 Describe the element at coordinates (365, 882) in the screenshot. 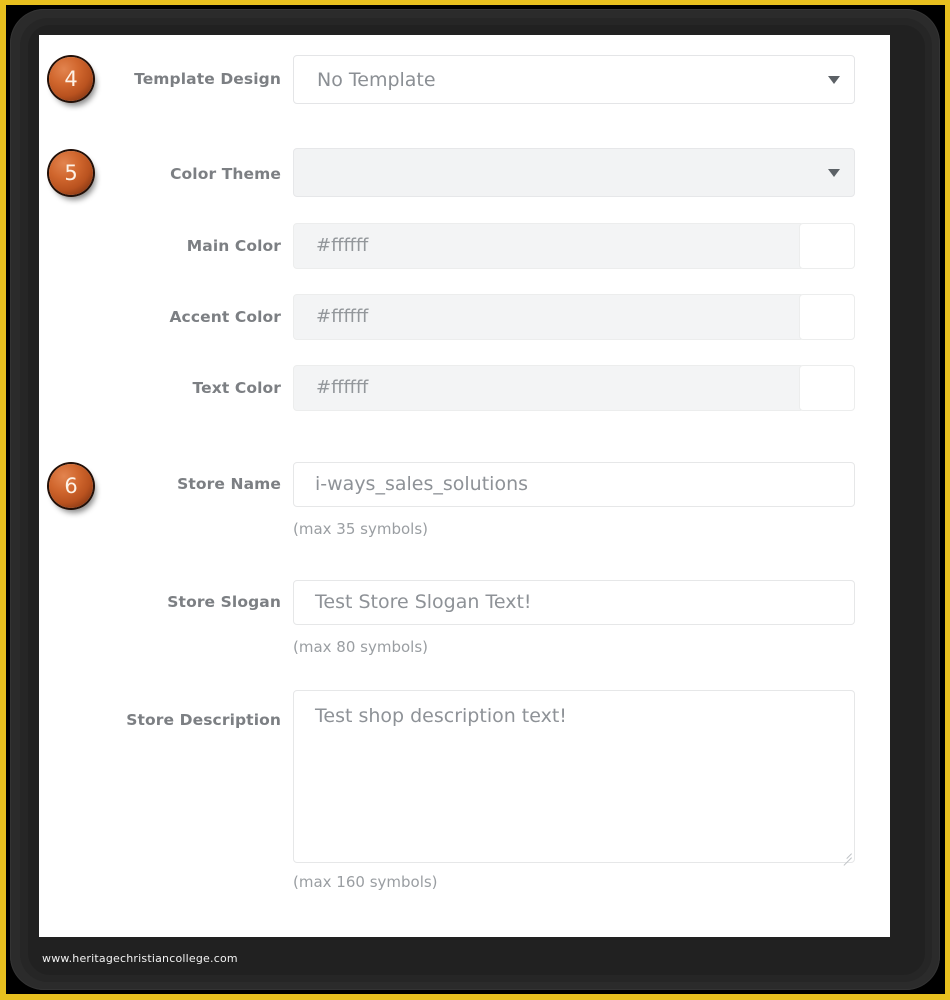

I see `field-hint: (max 160 symbols)` at that location.